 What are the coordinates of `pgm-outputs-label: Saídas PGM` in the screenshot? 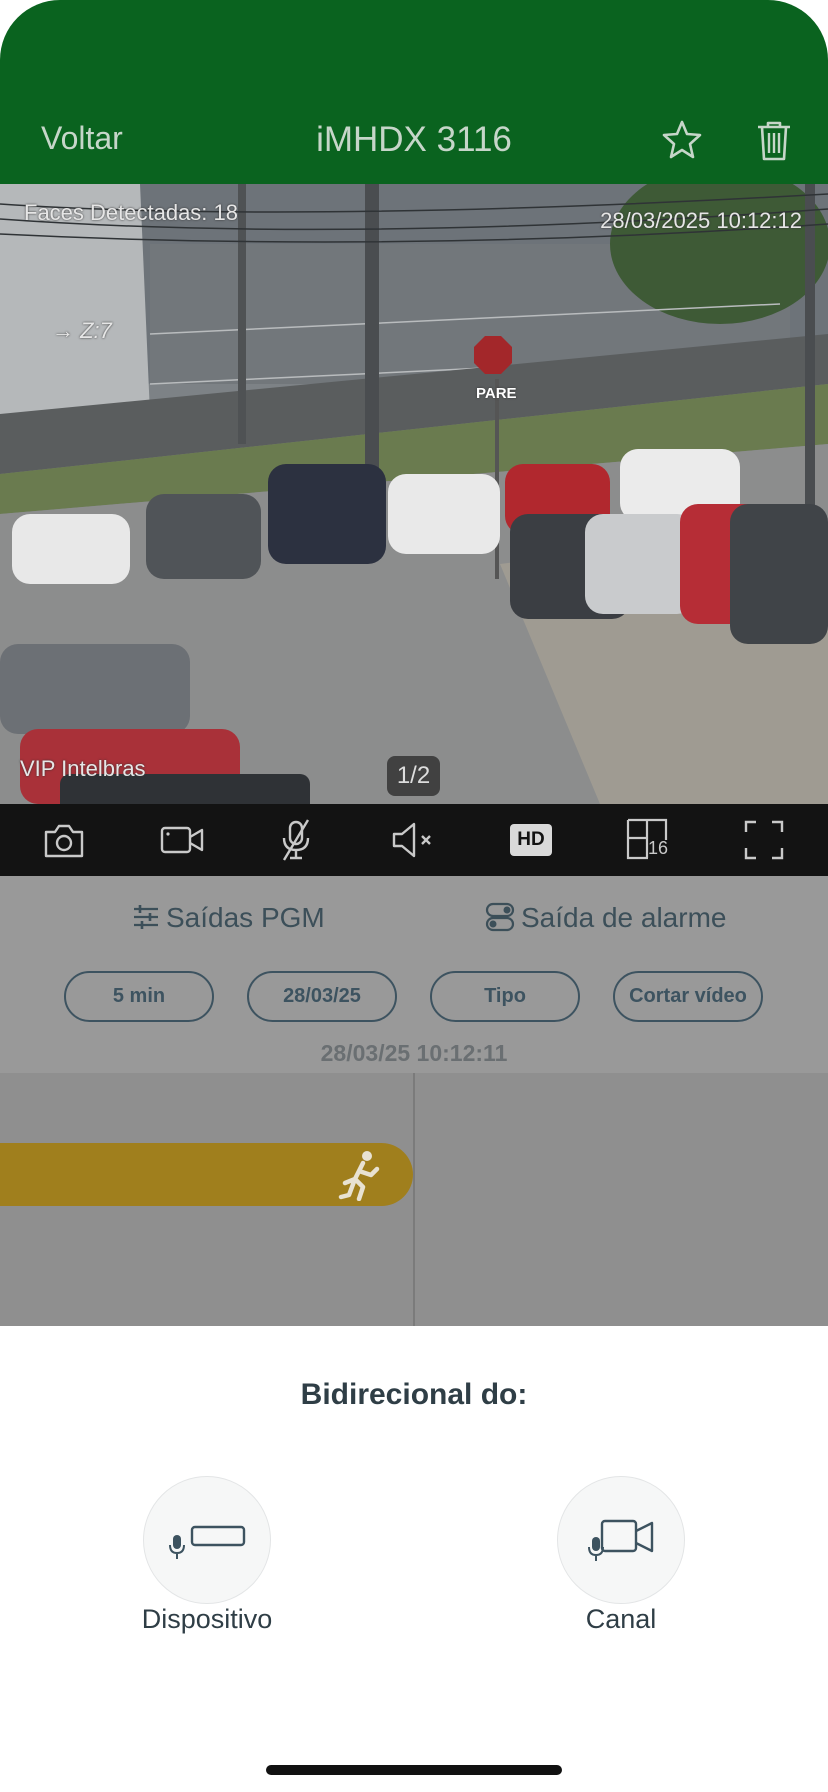 It's located at (245, 917).